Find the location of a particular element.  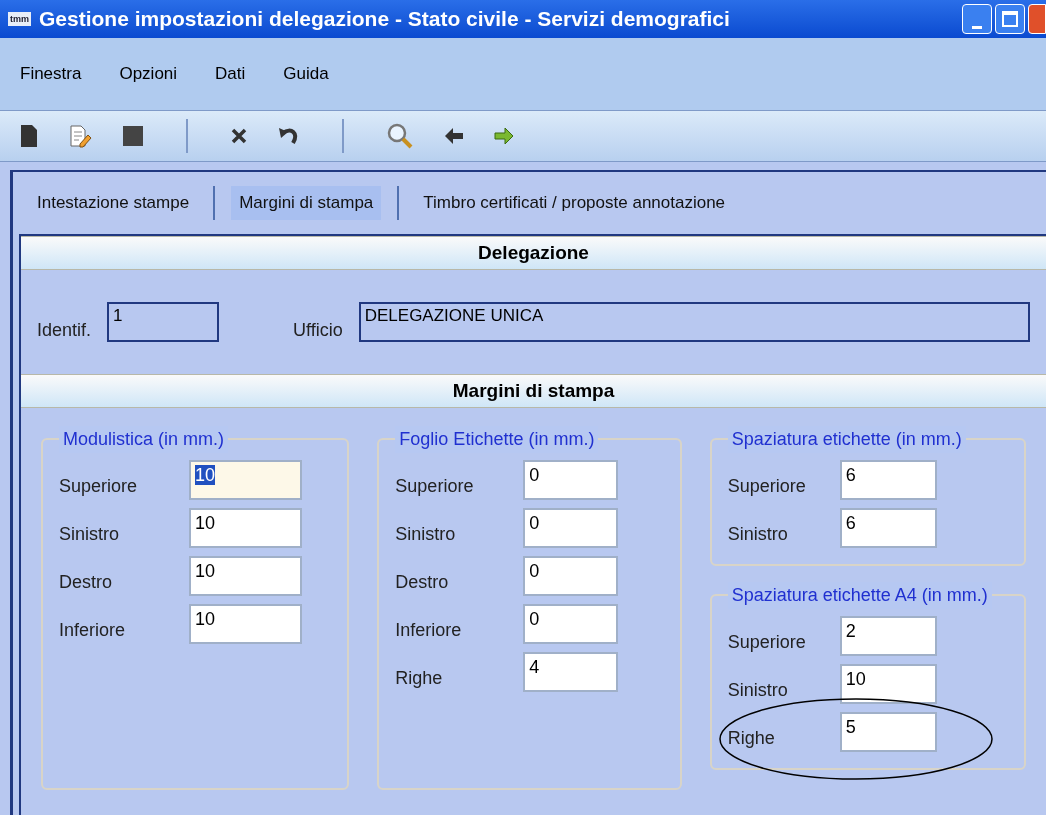

input-field: 5 is located at coordinates (888, 732).